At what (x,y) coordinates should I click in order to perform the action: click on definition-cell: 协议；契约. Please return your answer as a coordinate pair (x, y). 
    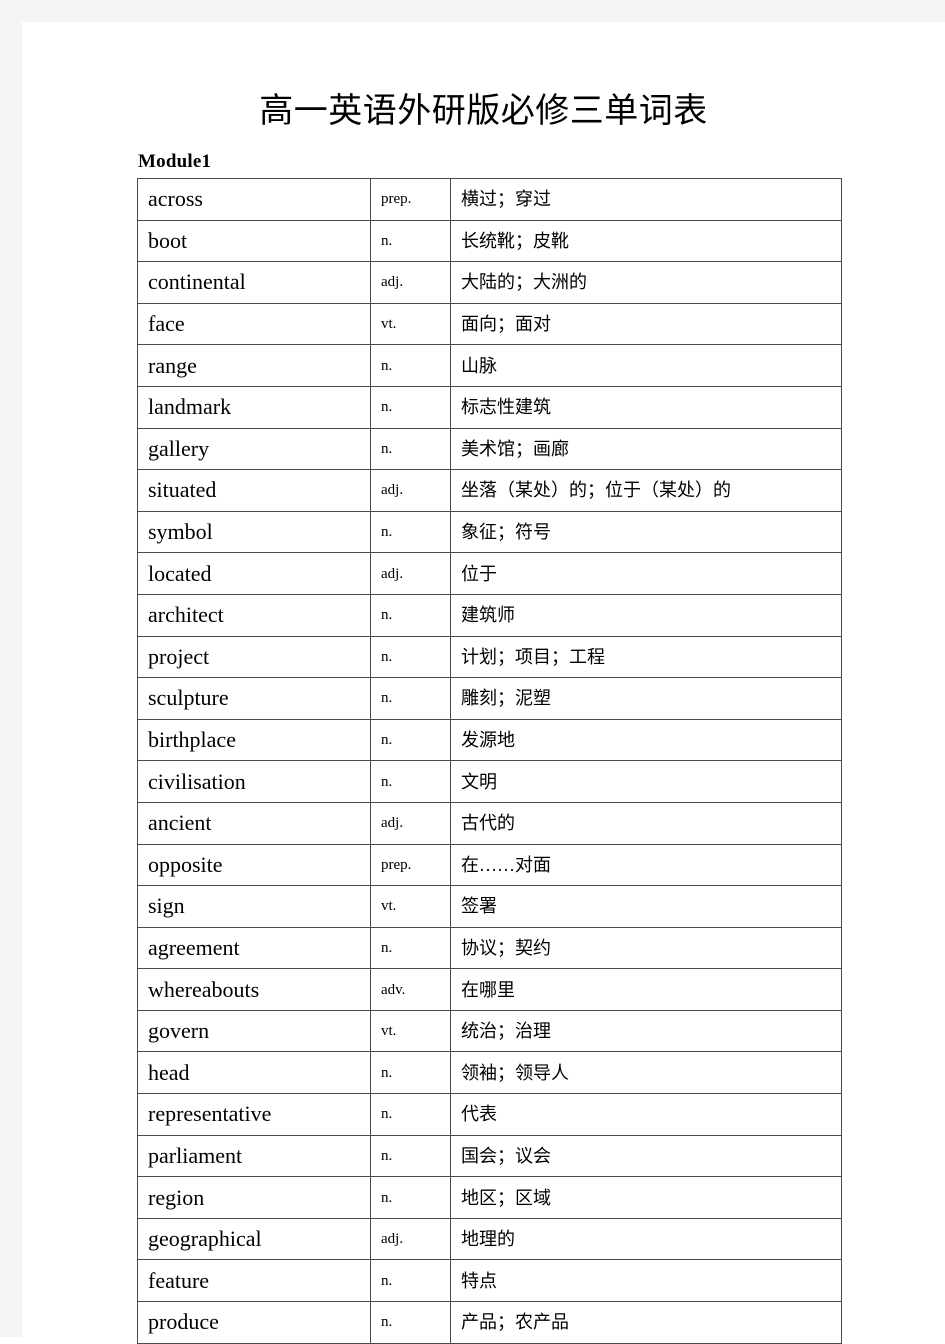
    Looking at the image, I should click on (646, 948).